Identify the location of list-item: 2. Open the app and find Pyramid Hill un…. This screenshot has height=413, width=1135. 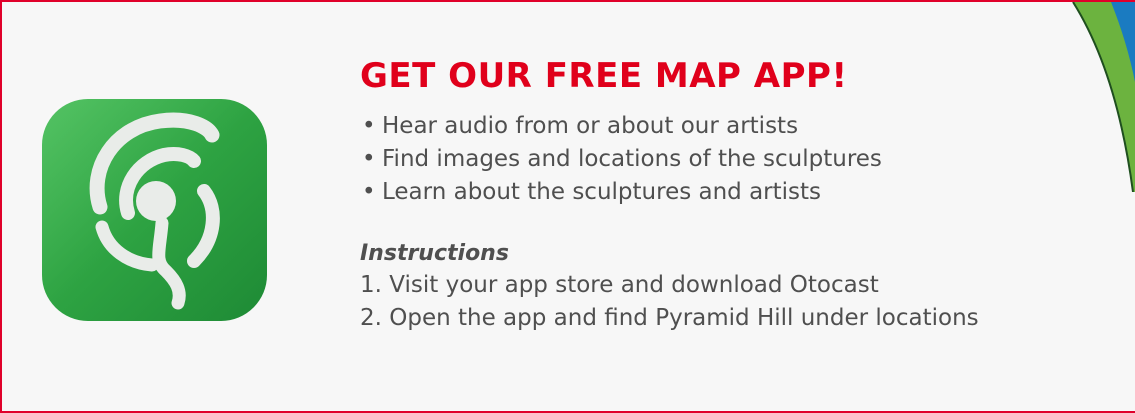
(669, 318).